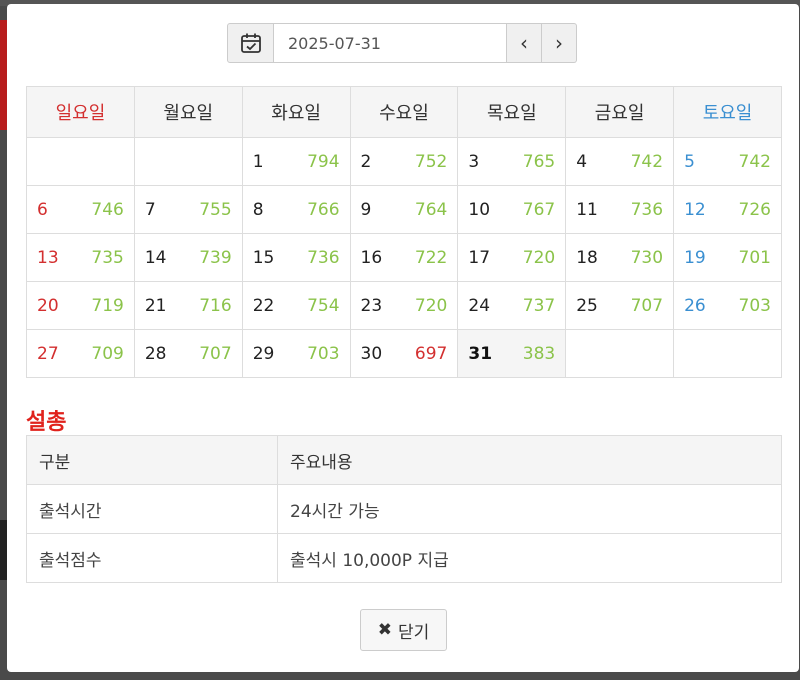 The width and height of the screenshot is (800, 680). What do you see at coordinates (150, 209) in the screenshot?
I see `calendar-day-number: 7` at bounding box center [150, 209].